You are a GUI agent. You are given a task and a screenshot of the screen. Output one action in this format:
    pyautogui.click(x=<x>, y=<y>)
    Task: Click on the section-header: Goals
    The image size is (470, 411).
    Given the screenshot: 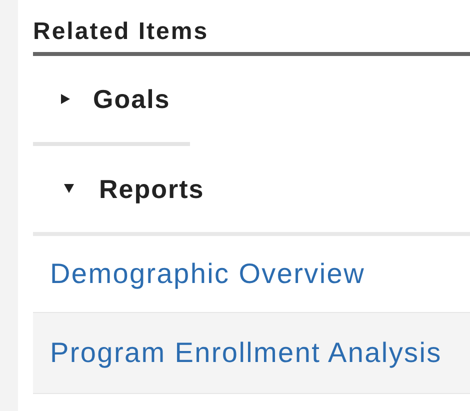 What is the action you would take?
    pyautogui.click(x=131, y=99)
    